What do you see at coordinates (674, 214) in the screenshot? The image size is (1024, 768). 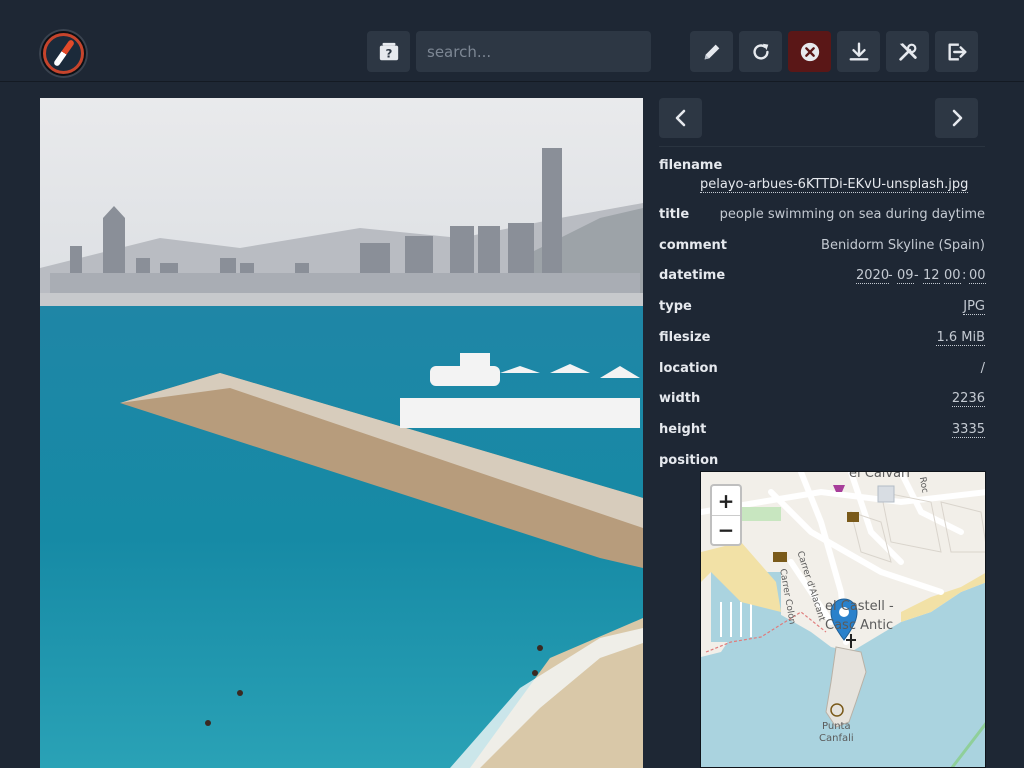 I see `title-label: title` at bounding box center [674, 214].